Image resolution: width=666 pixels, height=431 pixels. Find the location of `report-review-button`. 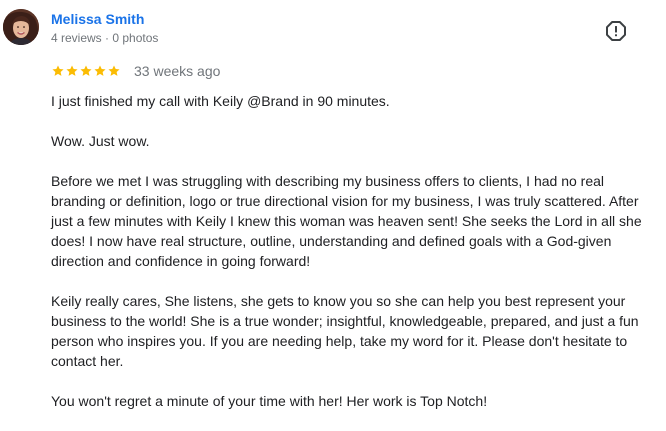

report-review-button is located at coordinates (616, 31).